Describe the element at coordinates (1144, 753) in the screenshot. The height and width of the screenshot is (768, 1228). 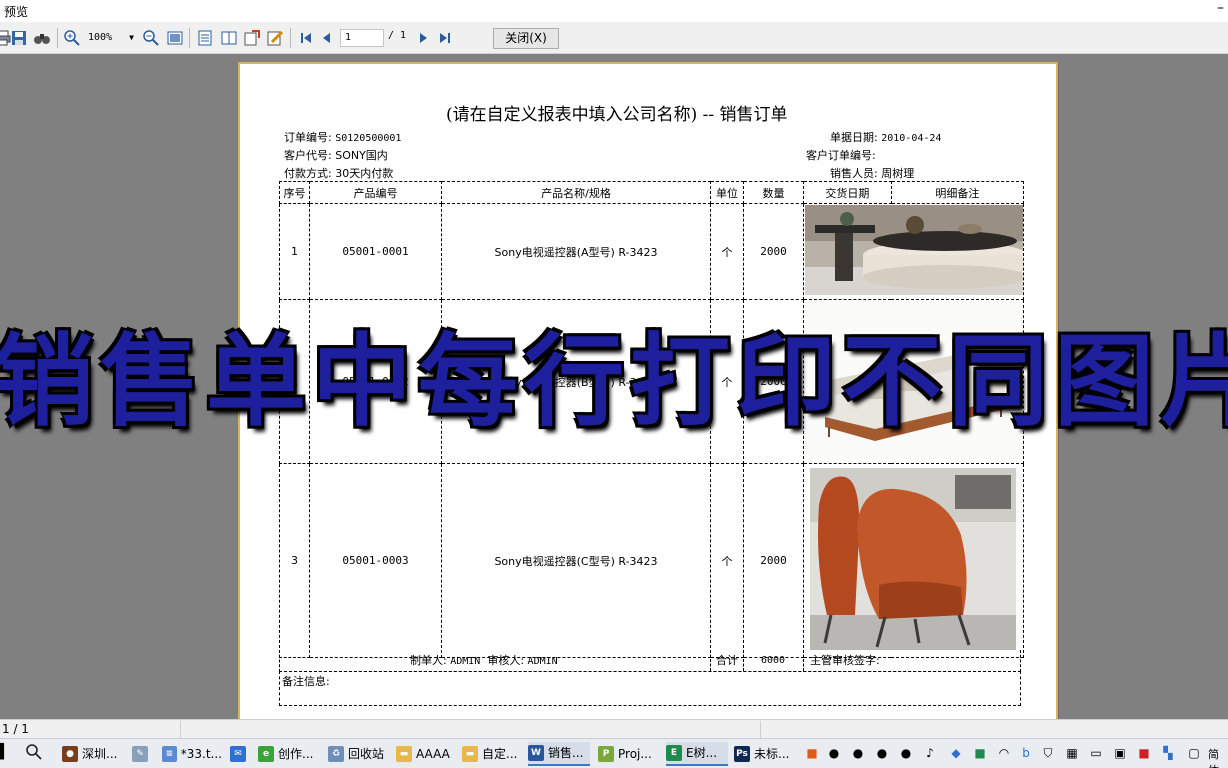
I see `tray-red-icon: ■` at that location.